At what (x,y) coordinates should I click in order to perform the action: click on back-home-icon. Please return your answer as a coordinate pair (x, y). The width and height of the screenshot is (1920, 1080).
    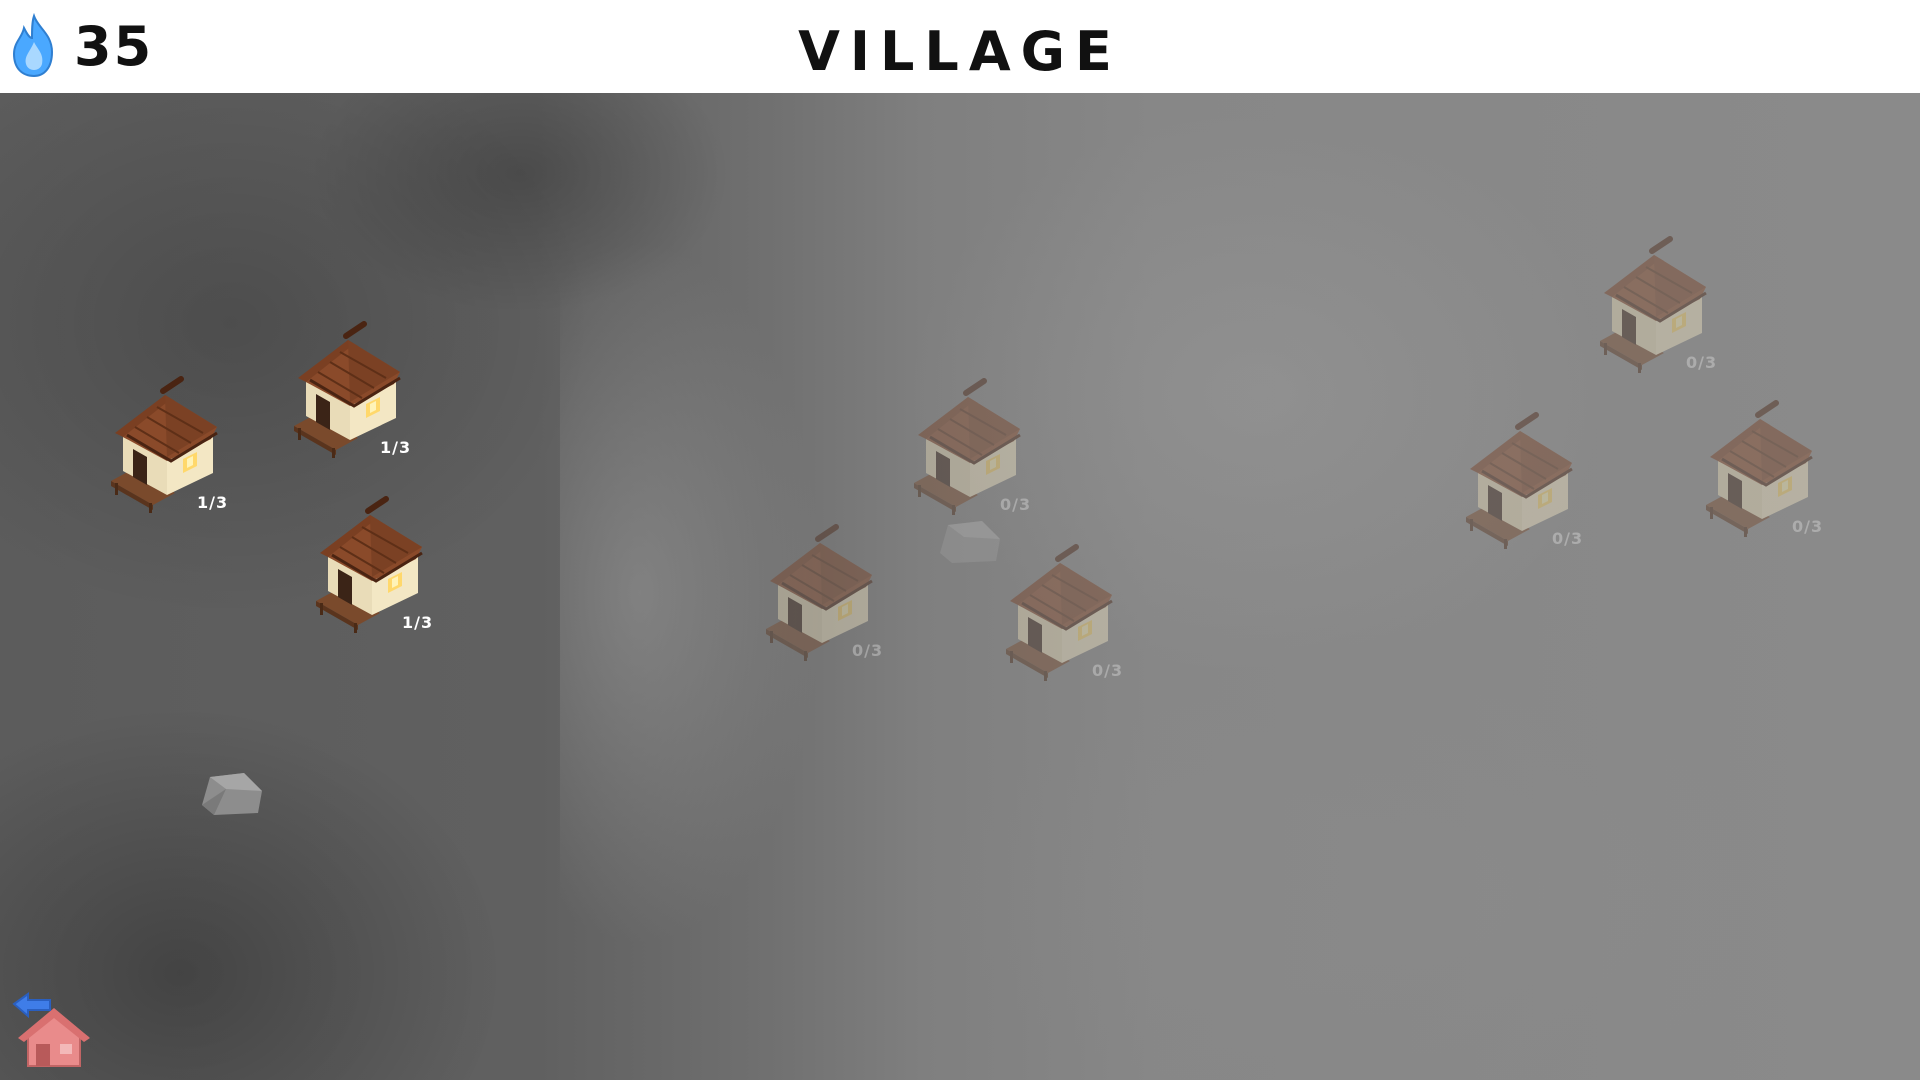
    Looking at the image, I should click on (51, 1029).